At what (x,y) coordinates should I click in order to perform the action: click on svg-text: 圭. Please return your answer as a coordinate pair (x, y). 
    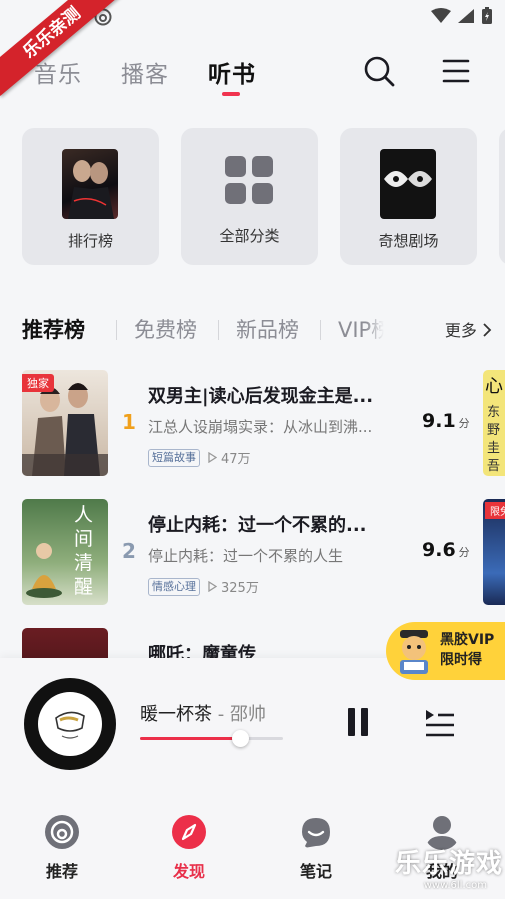
    Looking at the image, I should click on (493, 448).